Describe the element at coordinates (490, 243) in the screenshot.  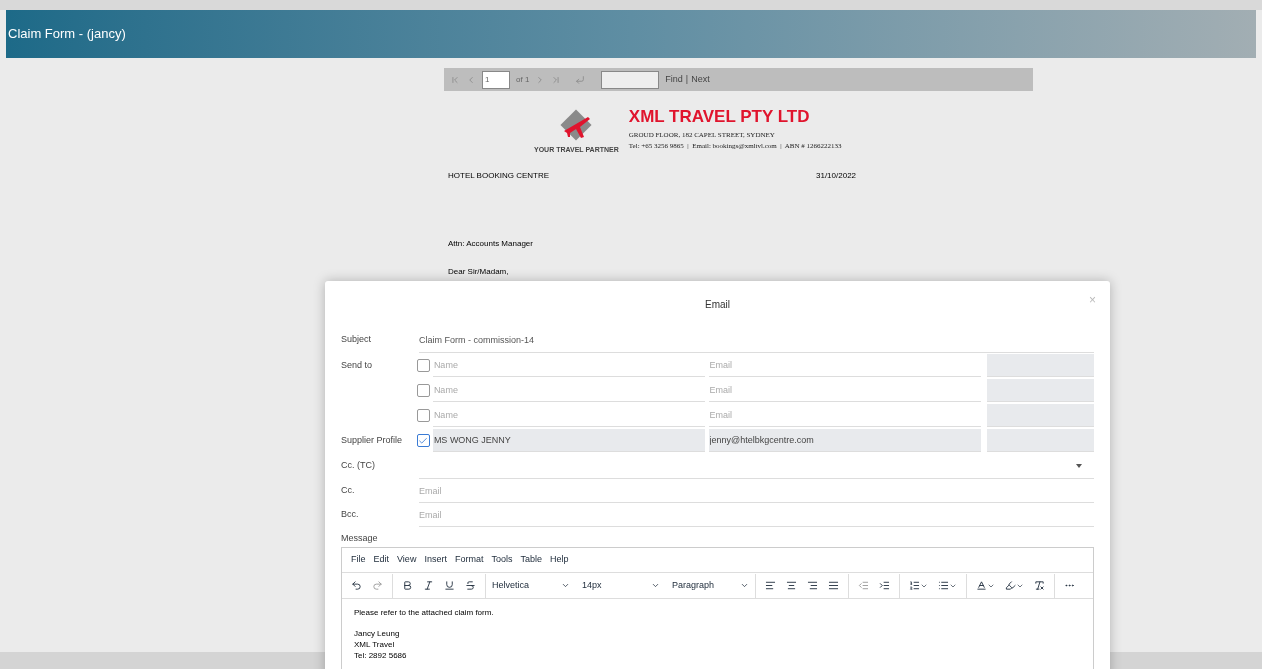
I see `attention-line: Attn: Accounts Manager` at that location.